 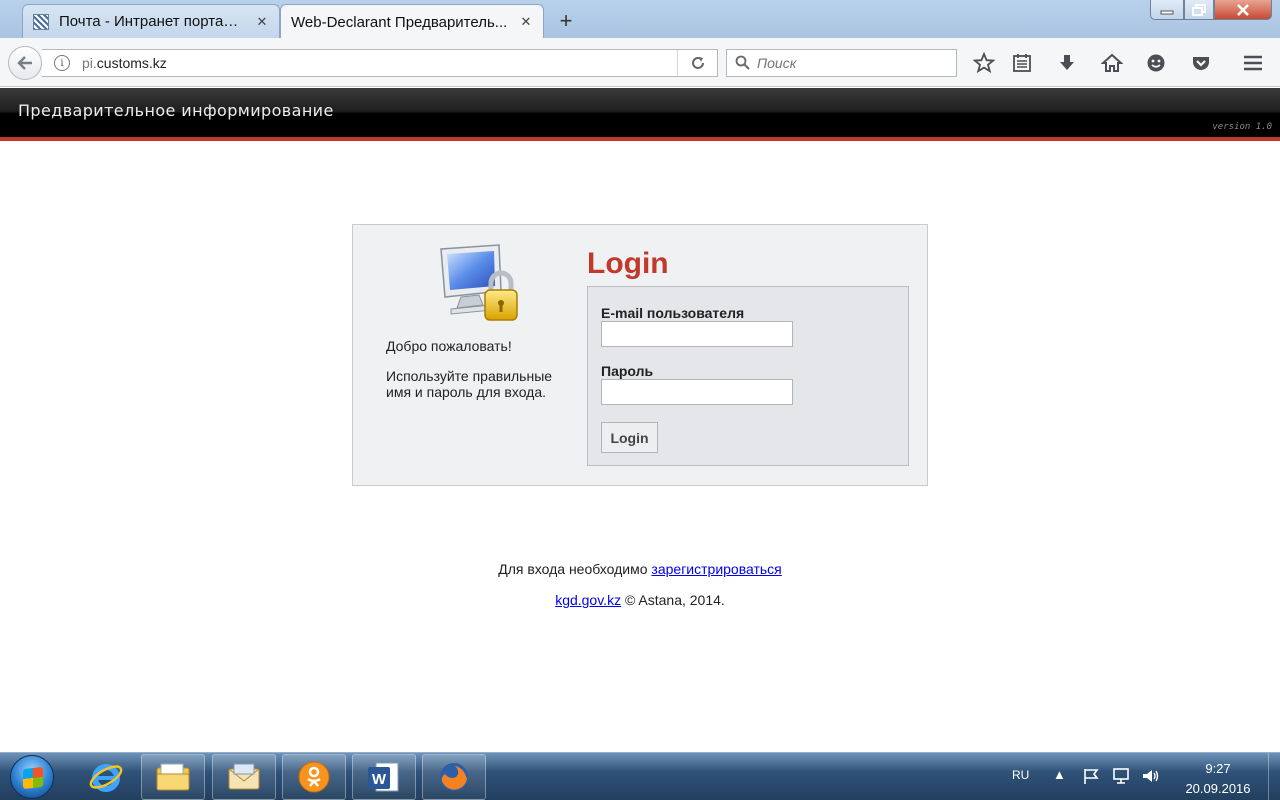 I want to click on email-app-icon, so click(x=244, y=777).